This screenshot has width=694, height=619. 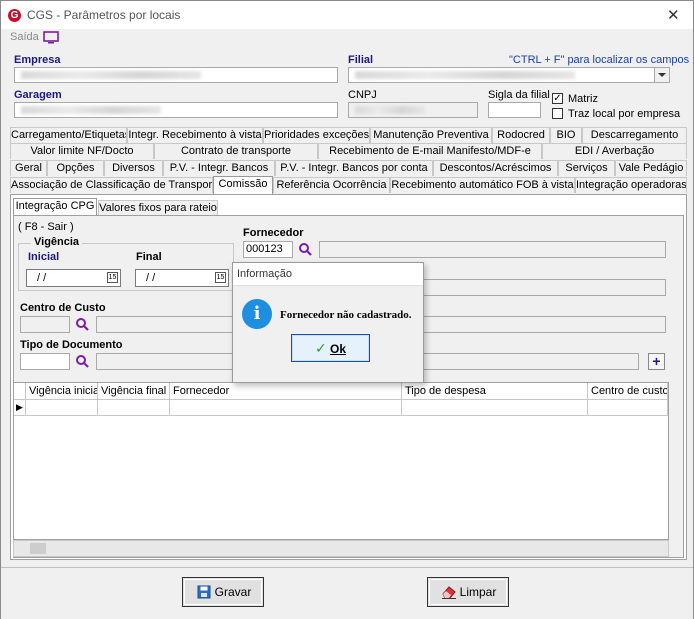 I want to click on limpar-button: Limpar, so click(x=468, y=592).